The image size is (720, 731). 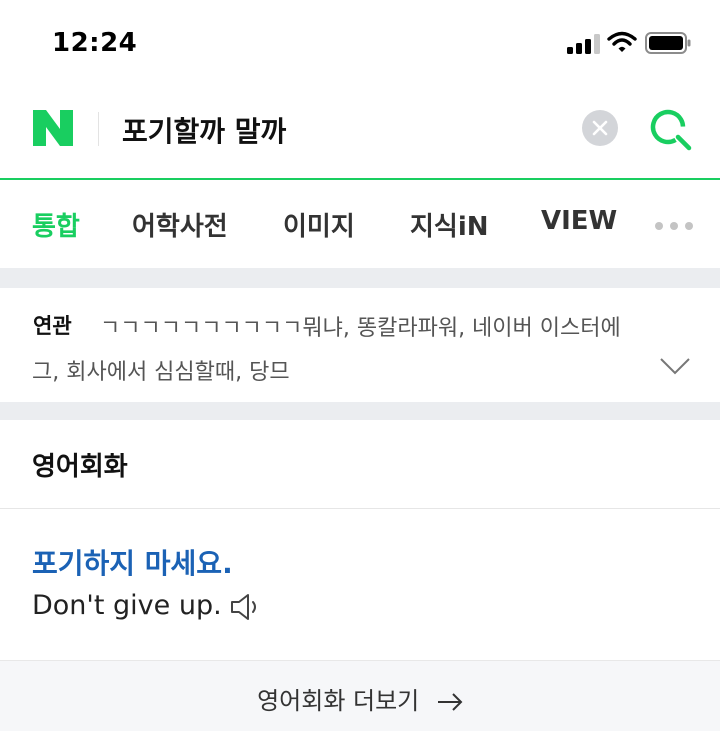 I want to click on tab-images: 이미지, so click(x=319, y=224).